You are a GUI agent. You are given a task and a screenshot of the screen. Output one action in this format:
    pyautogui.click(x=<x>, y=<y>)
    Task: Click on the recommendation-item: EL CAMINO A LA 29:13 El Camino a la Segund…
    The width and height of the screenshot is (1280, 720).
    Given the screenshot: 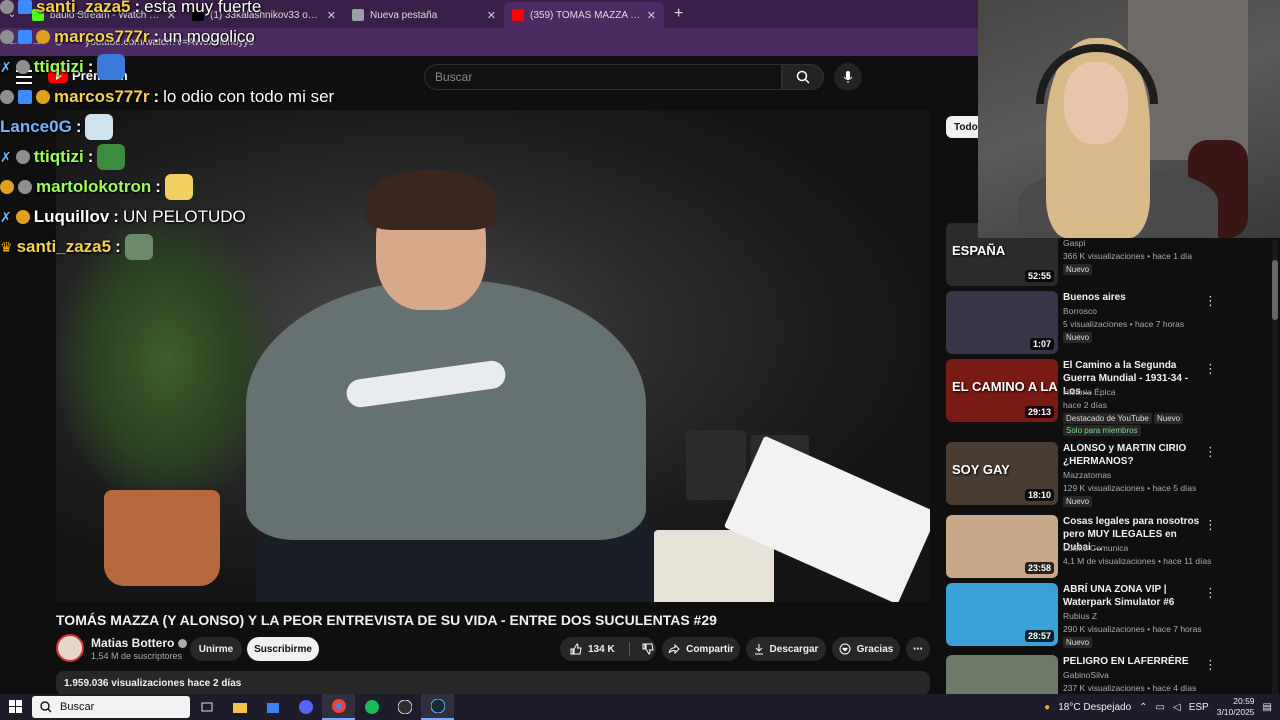 What is the action you would take?
    pyautogui.click(x=1109, y=397)
    